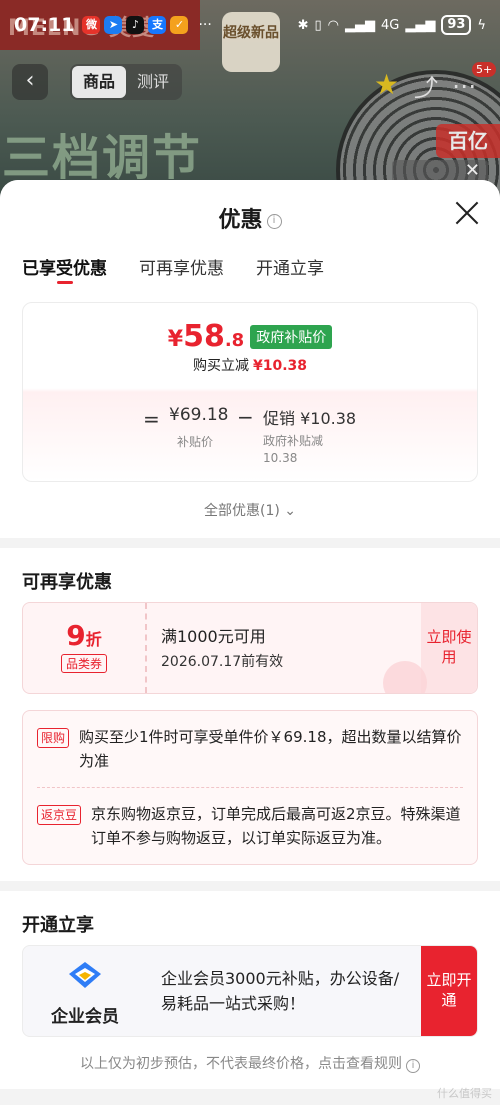 Image resolution: width=500 pixels, height=1105 pixels. I want to click on more-notifications-icon: ···, so click(205, 25).